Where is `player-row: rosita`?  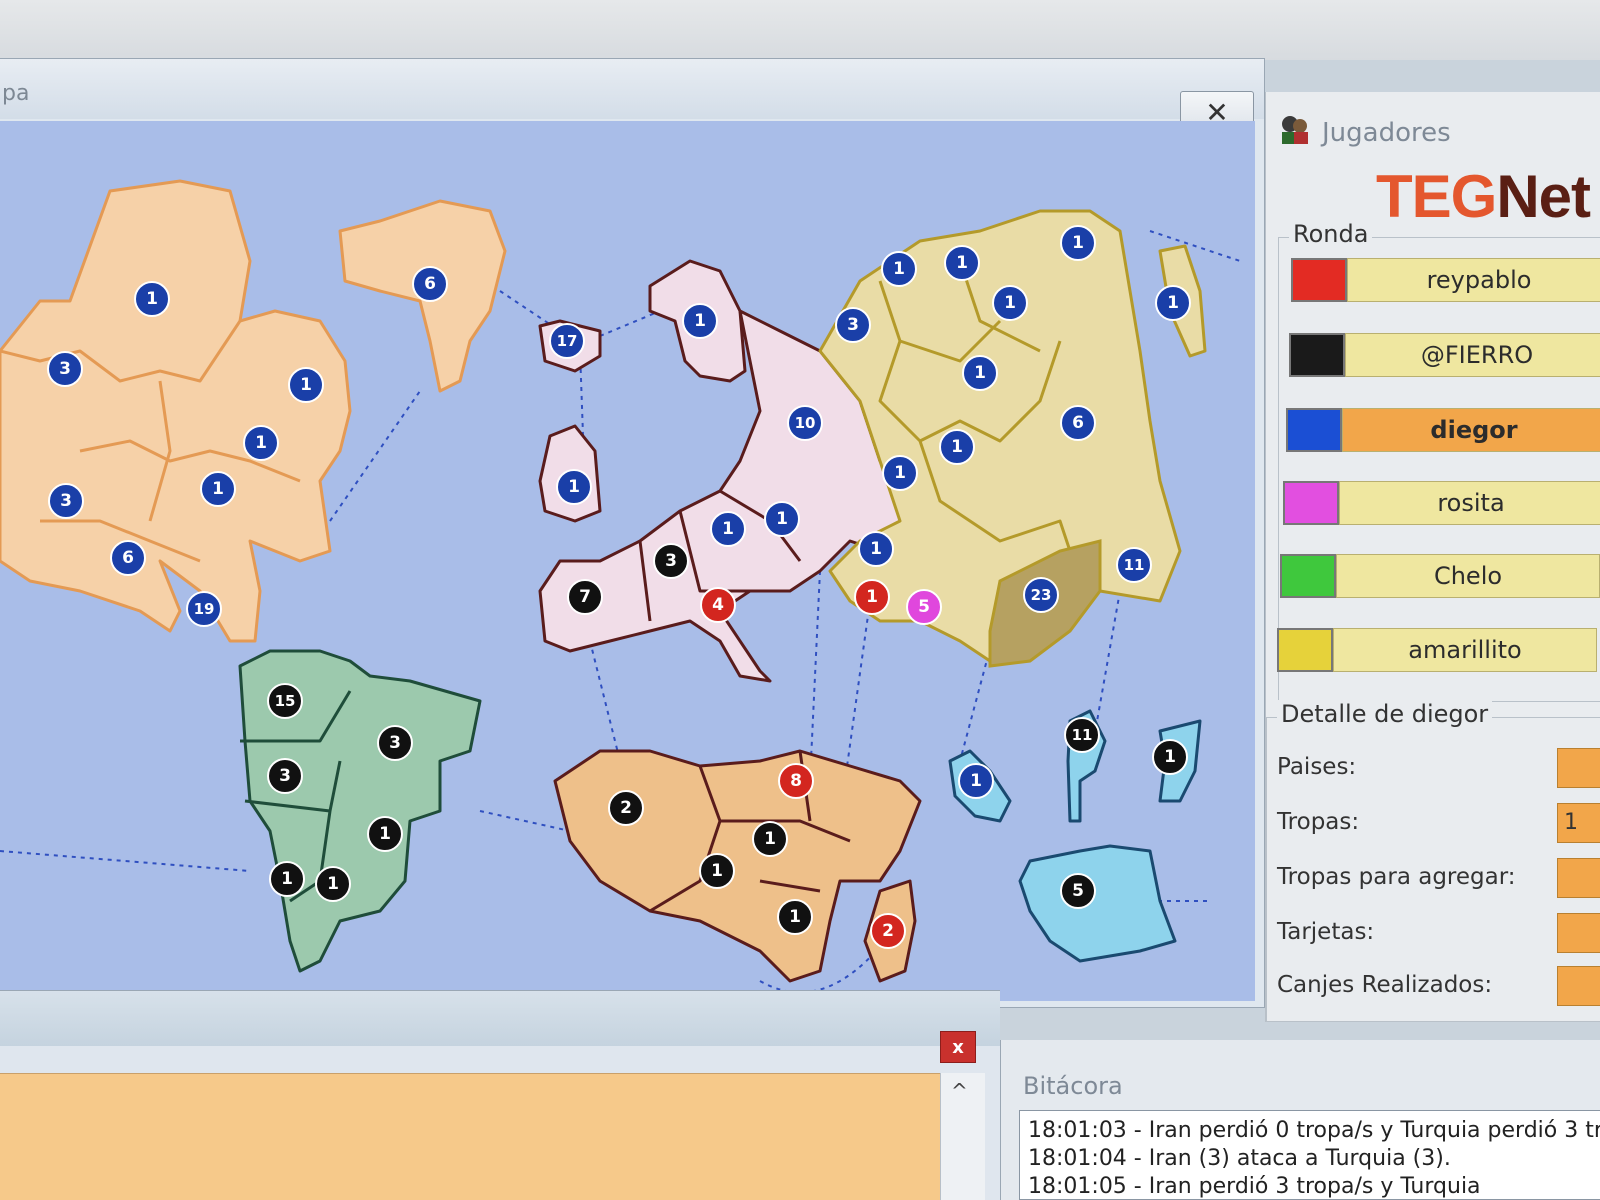 player-row: rosita is located at coordinates (1441, 503).